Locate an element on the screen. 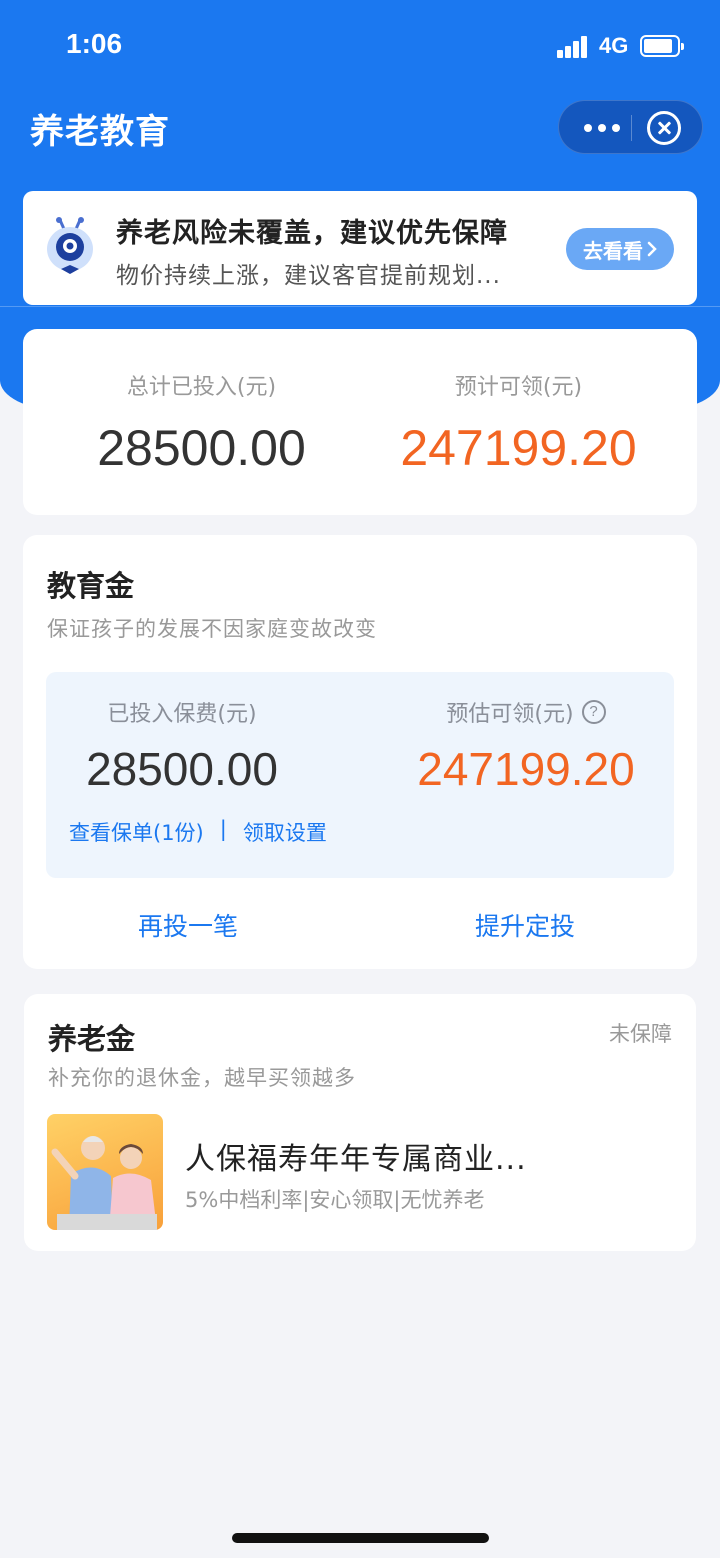 The width and height of the screenshot is (720, 1558). education-links: 查看保单(1份) | 领取设置 is located at coordinates (198, 832).